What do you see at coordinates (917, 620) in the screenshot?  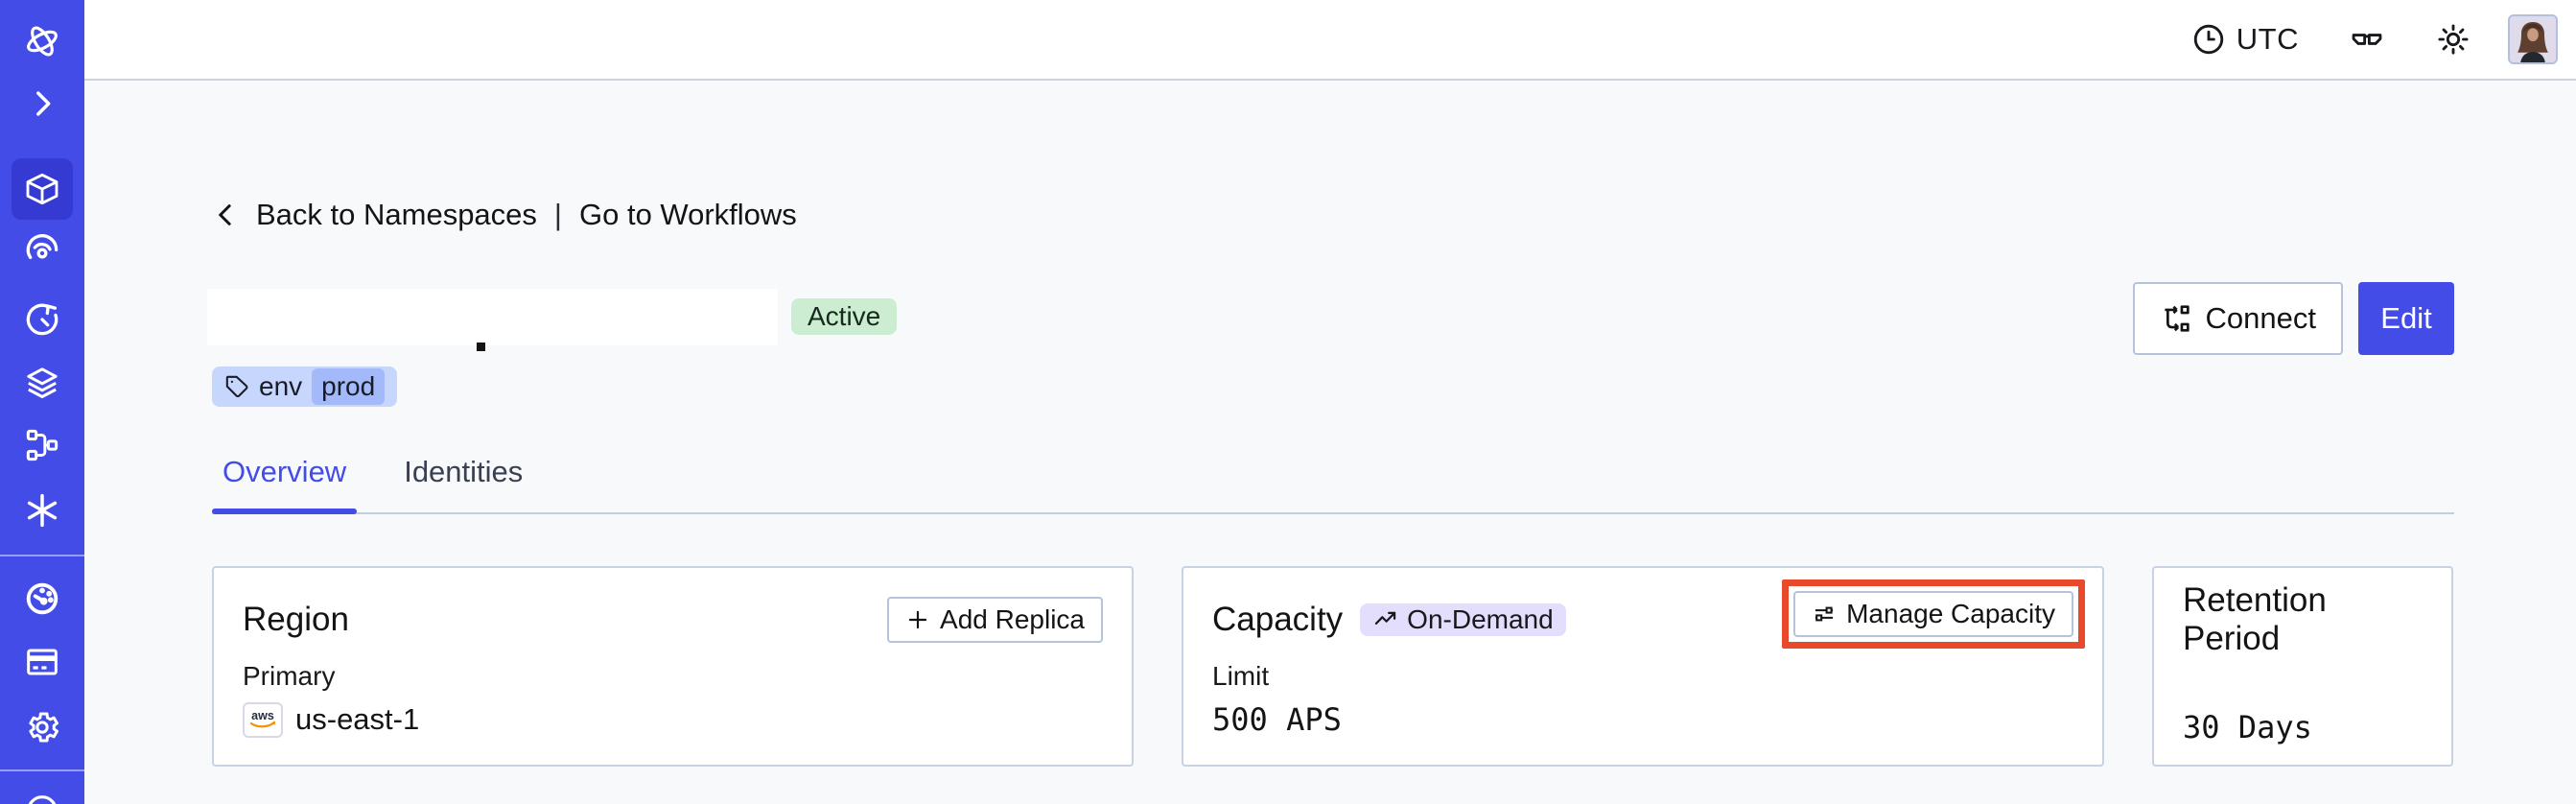 I see `plus-icon` at bounding box center [917, 620].